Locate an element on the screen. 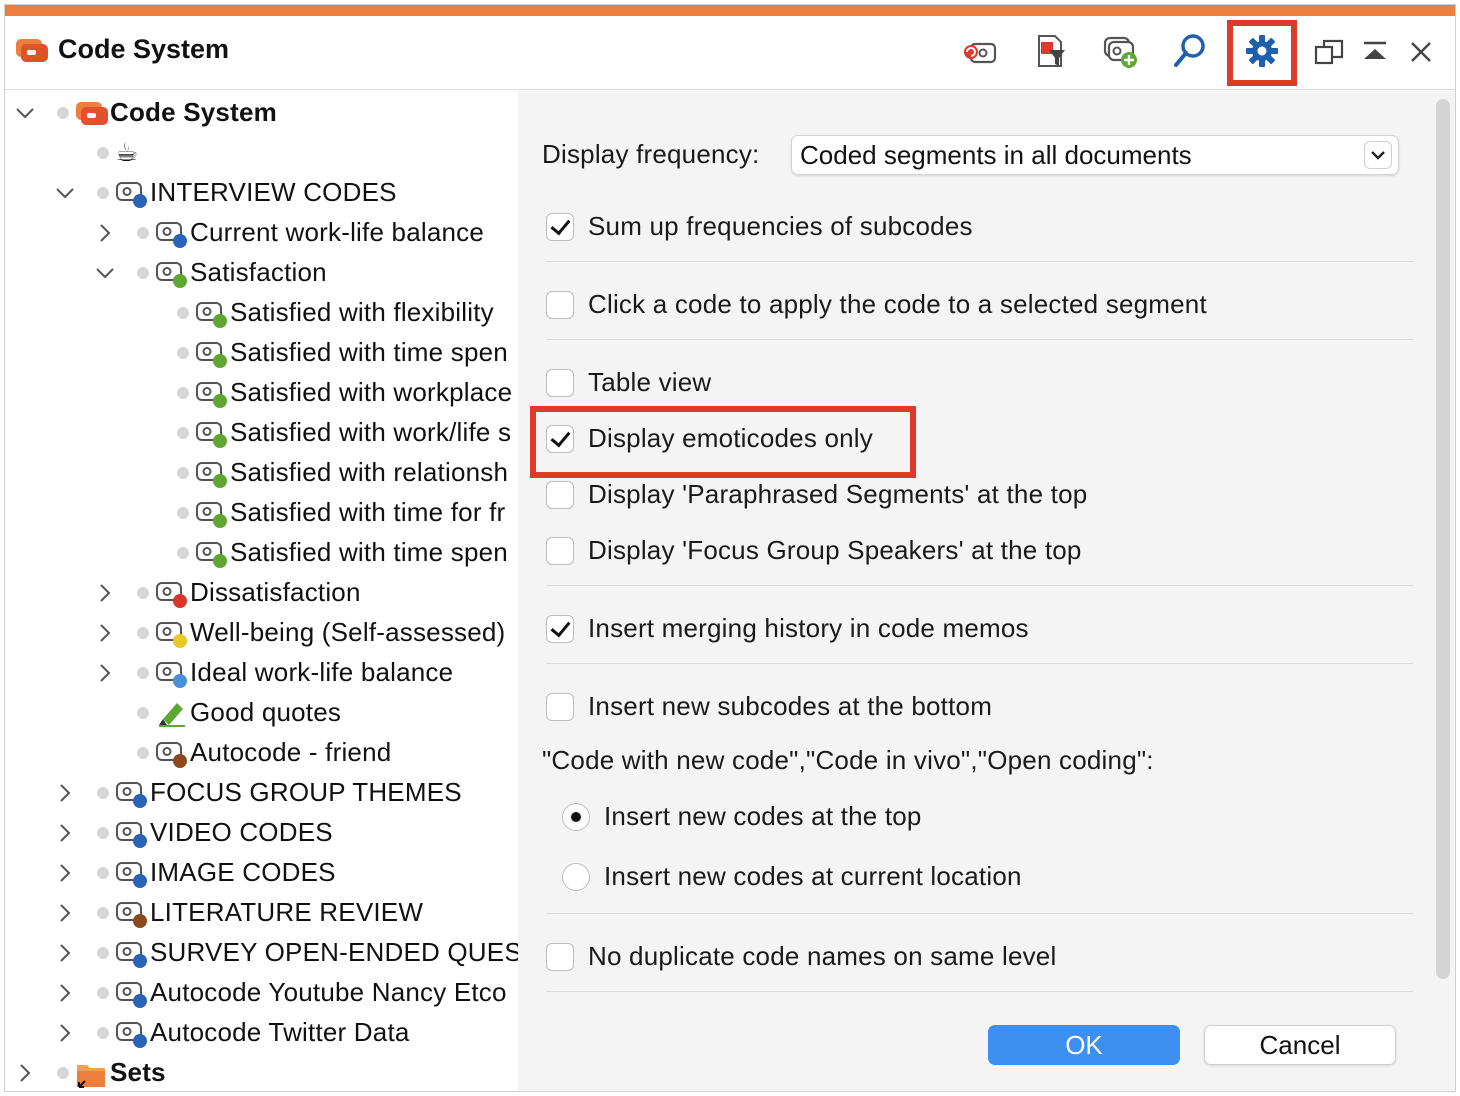 The height and width of the screenshot is (1096, 1460). tree-item-autocode-twitter: Autocode Twitter Data is located at coordinates (261, 1033).